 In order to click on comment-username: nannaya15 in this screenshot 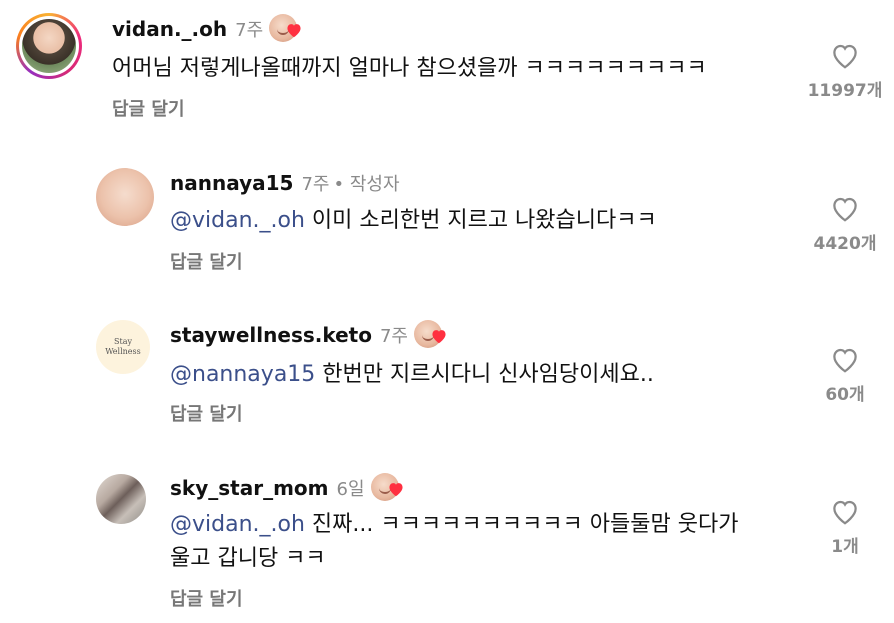, I will do `click(231, 183)`.